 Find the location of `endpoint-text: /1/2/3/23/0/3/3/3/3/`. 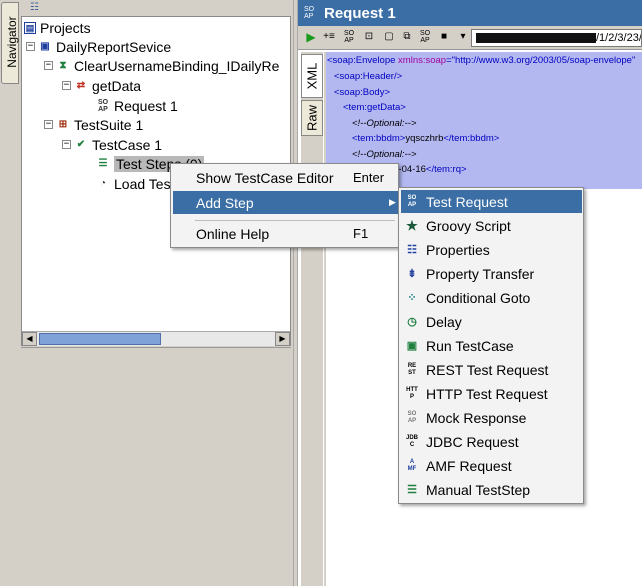

endpoint-text: /1/2/3/23/0/3/3/3/3/ is located at coordinates (619, 38).